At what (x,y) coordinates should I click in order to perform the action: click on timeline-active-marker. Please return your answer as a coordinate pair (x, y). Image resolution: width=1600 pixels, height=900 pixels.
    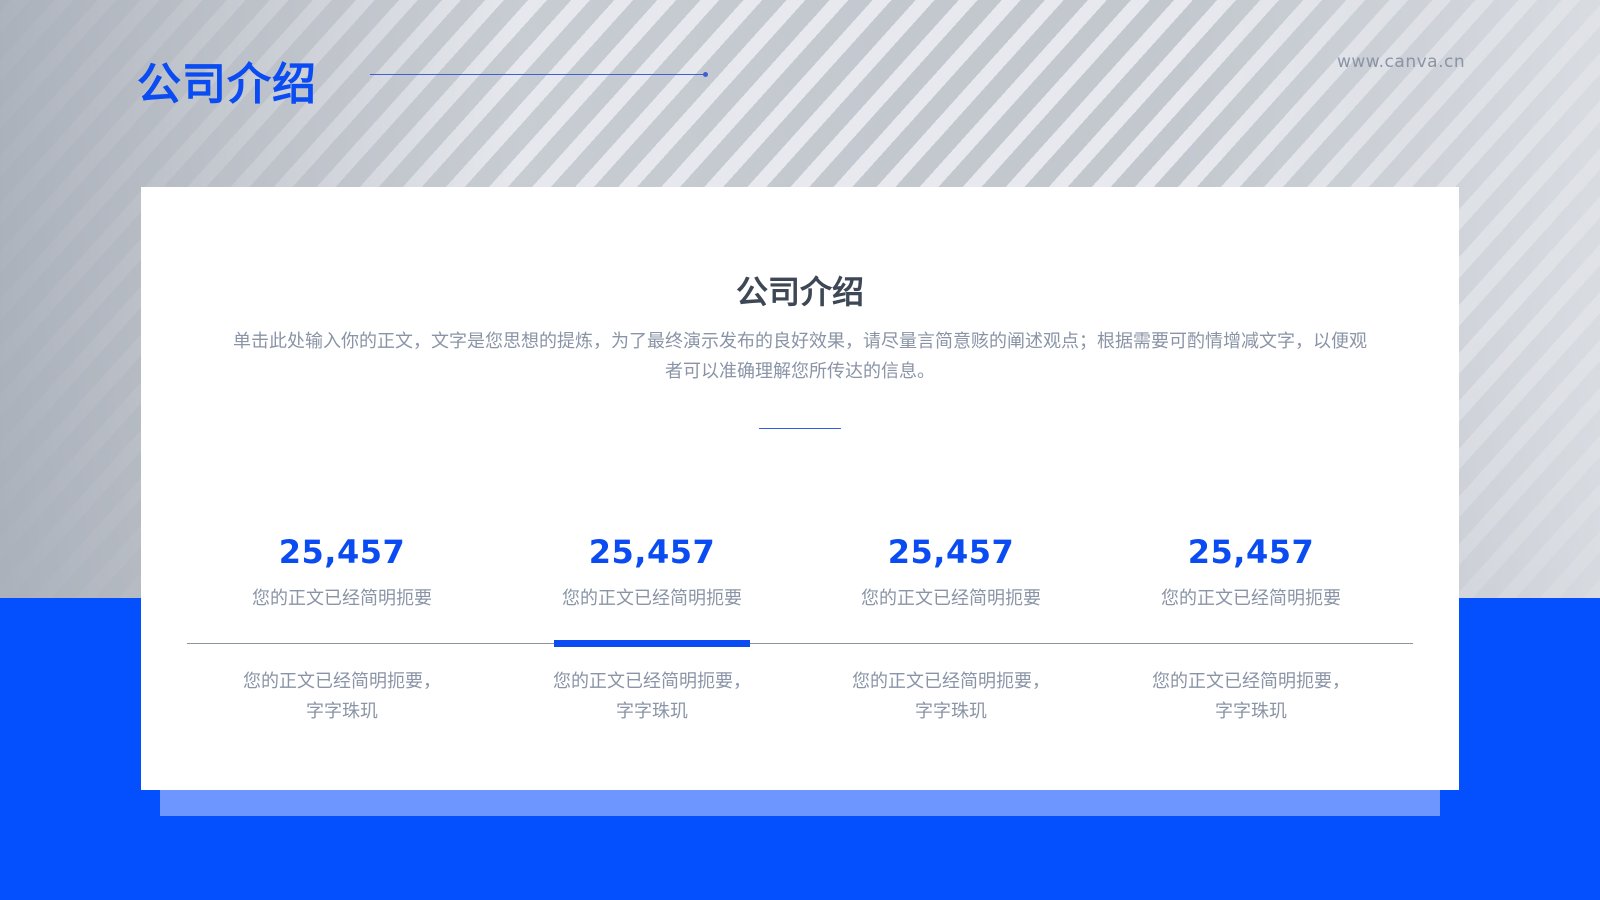
    Looking at the image, I should click on (652, 643).